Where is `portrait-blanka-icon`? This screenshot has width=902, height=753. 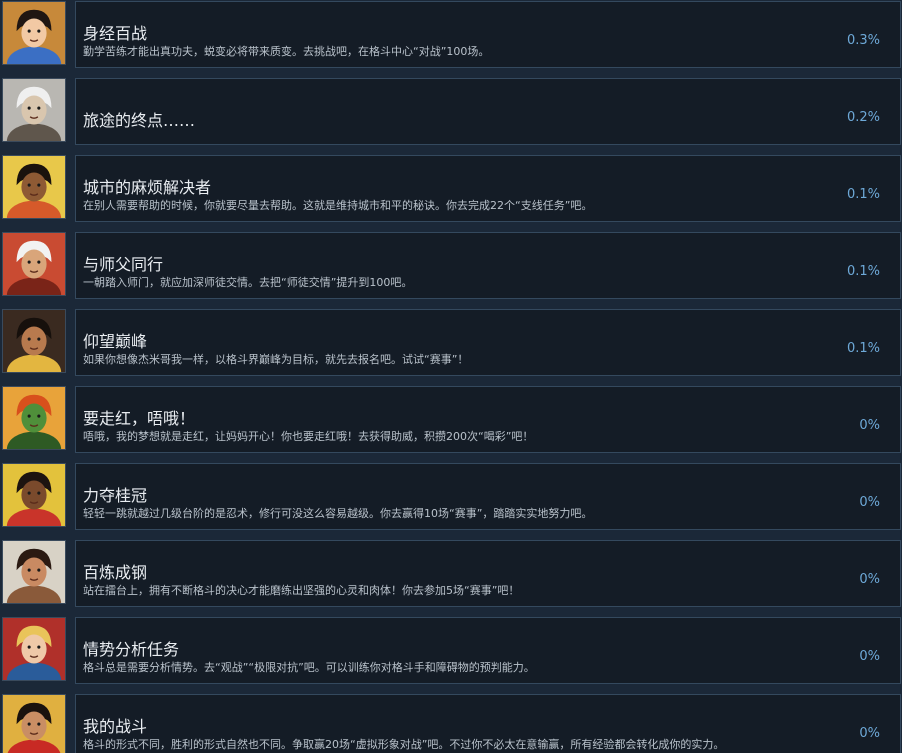
portrait-blanka-icon is located at coordinates (34, 418).